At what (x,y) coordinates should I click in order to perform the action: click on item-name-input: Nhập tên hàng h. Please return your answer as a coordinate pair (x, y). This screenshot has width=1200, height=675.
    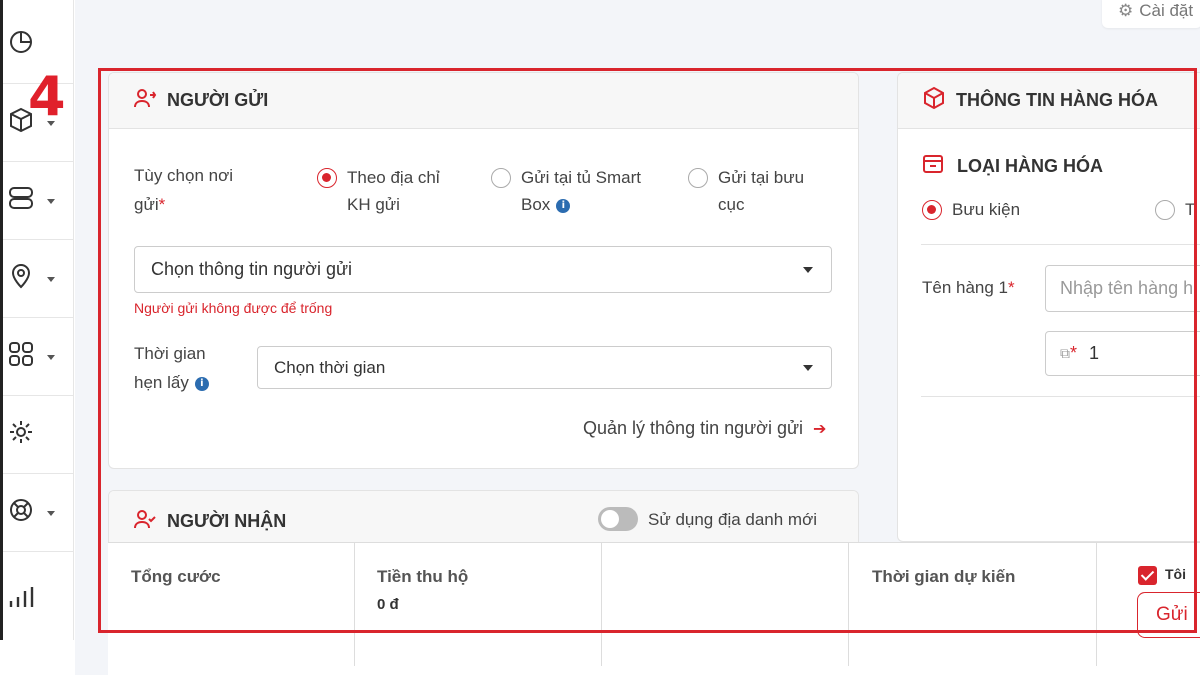
    Looking at the image, I should click on (1122, 288).